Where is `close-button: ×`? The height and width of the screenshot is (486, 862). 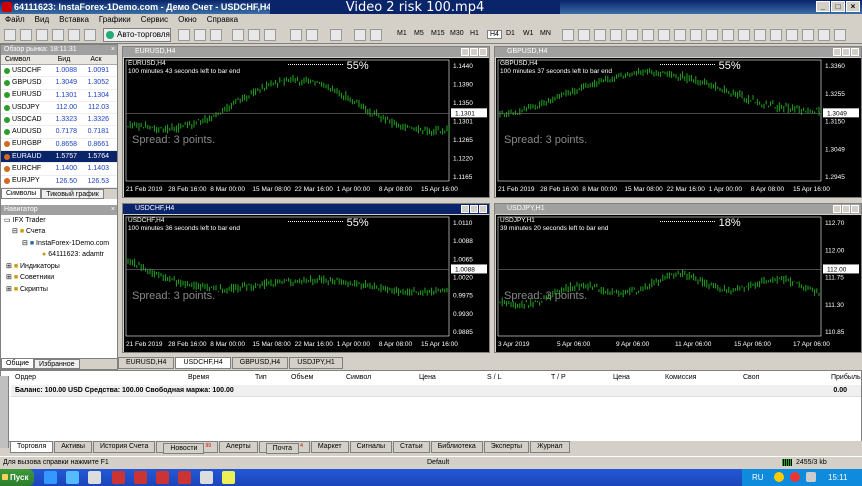
close-button: × is located at coordinates (853, 6).